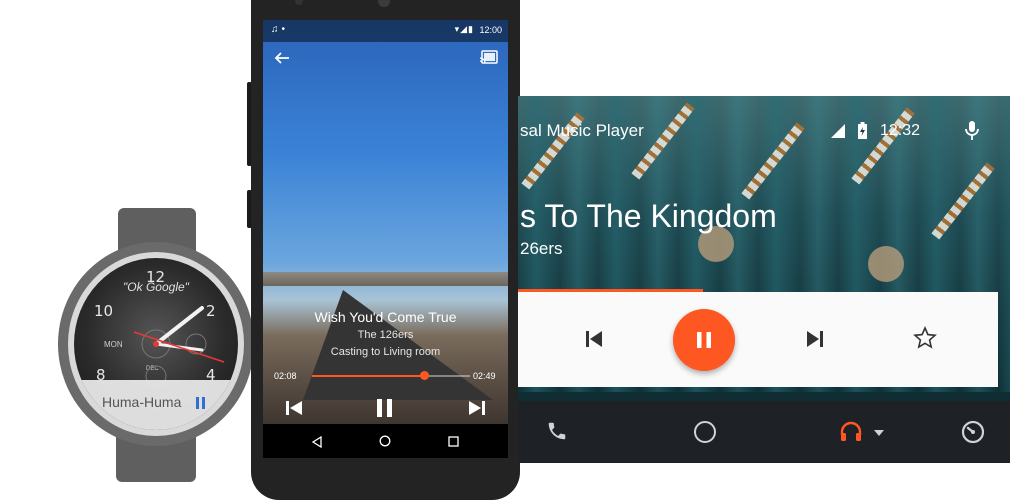 This screenshot has height=500, width=1024. Describe the element at coordinates (282, 58) in the screenshot. I see `arrow-back-icon` at that location.